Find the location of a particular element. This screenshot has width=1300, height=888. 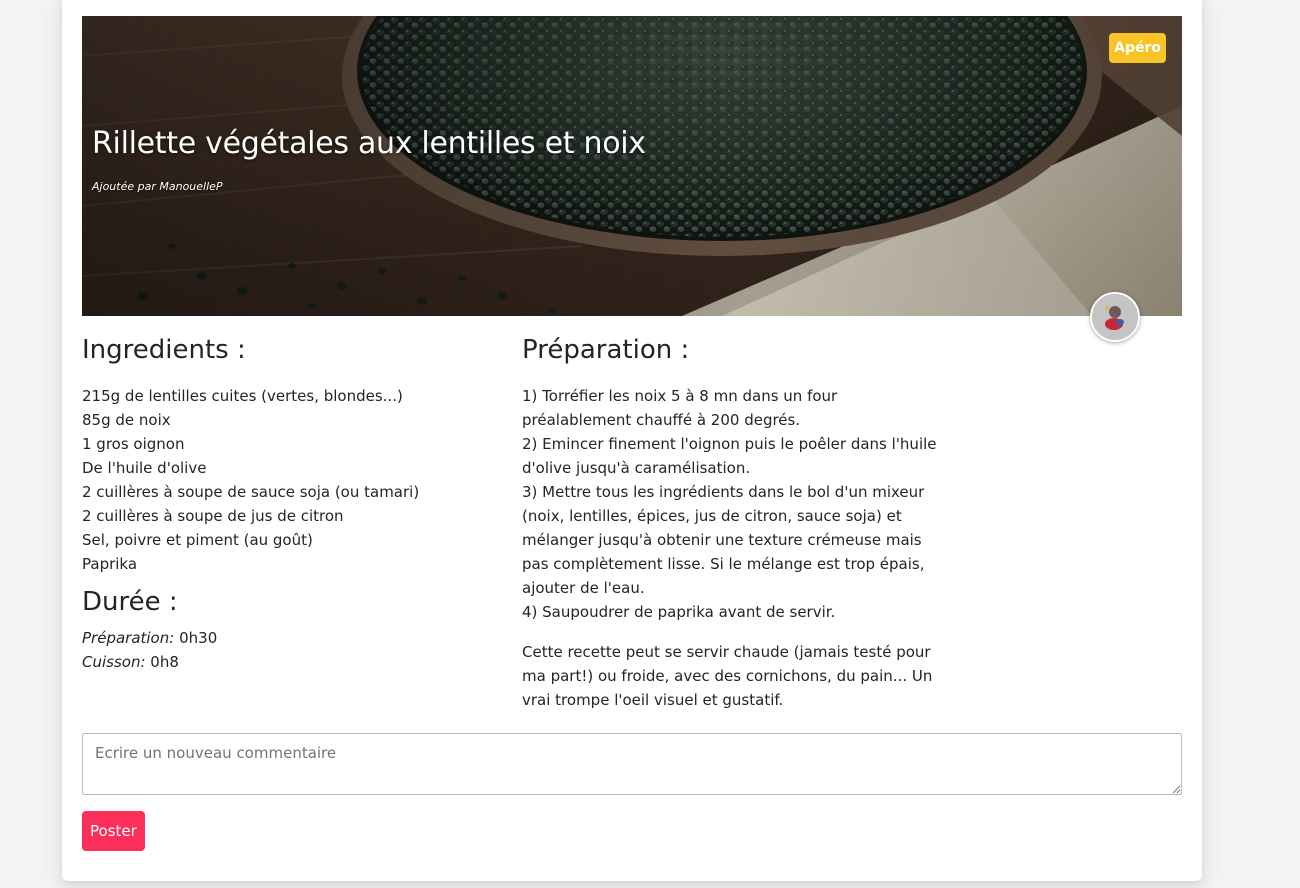

preparation-line: ajouter de l'eau. is located at coordinates (583, 588).